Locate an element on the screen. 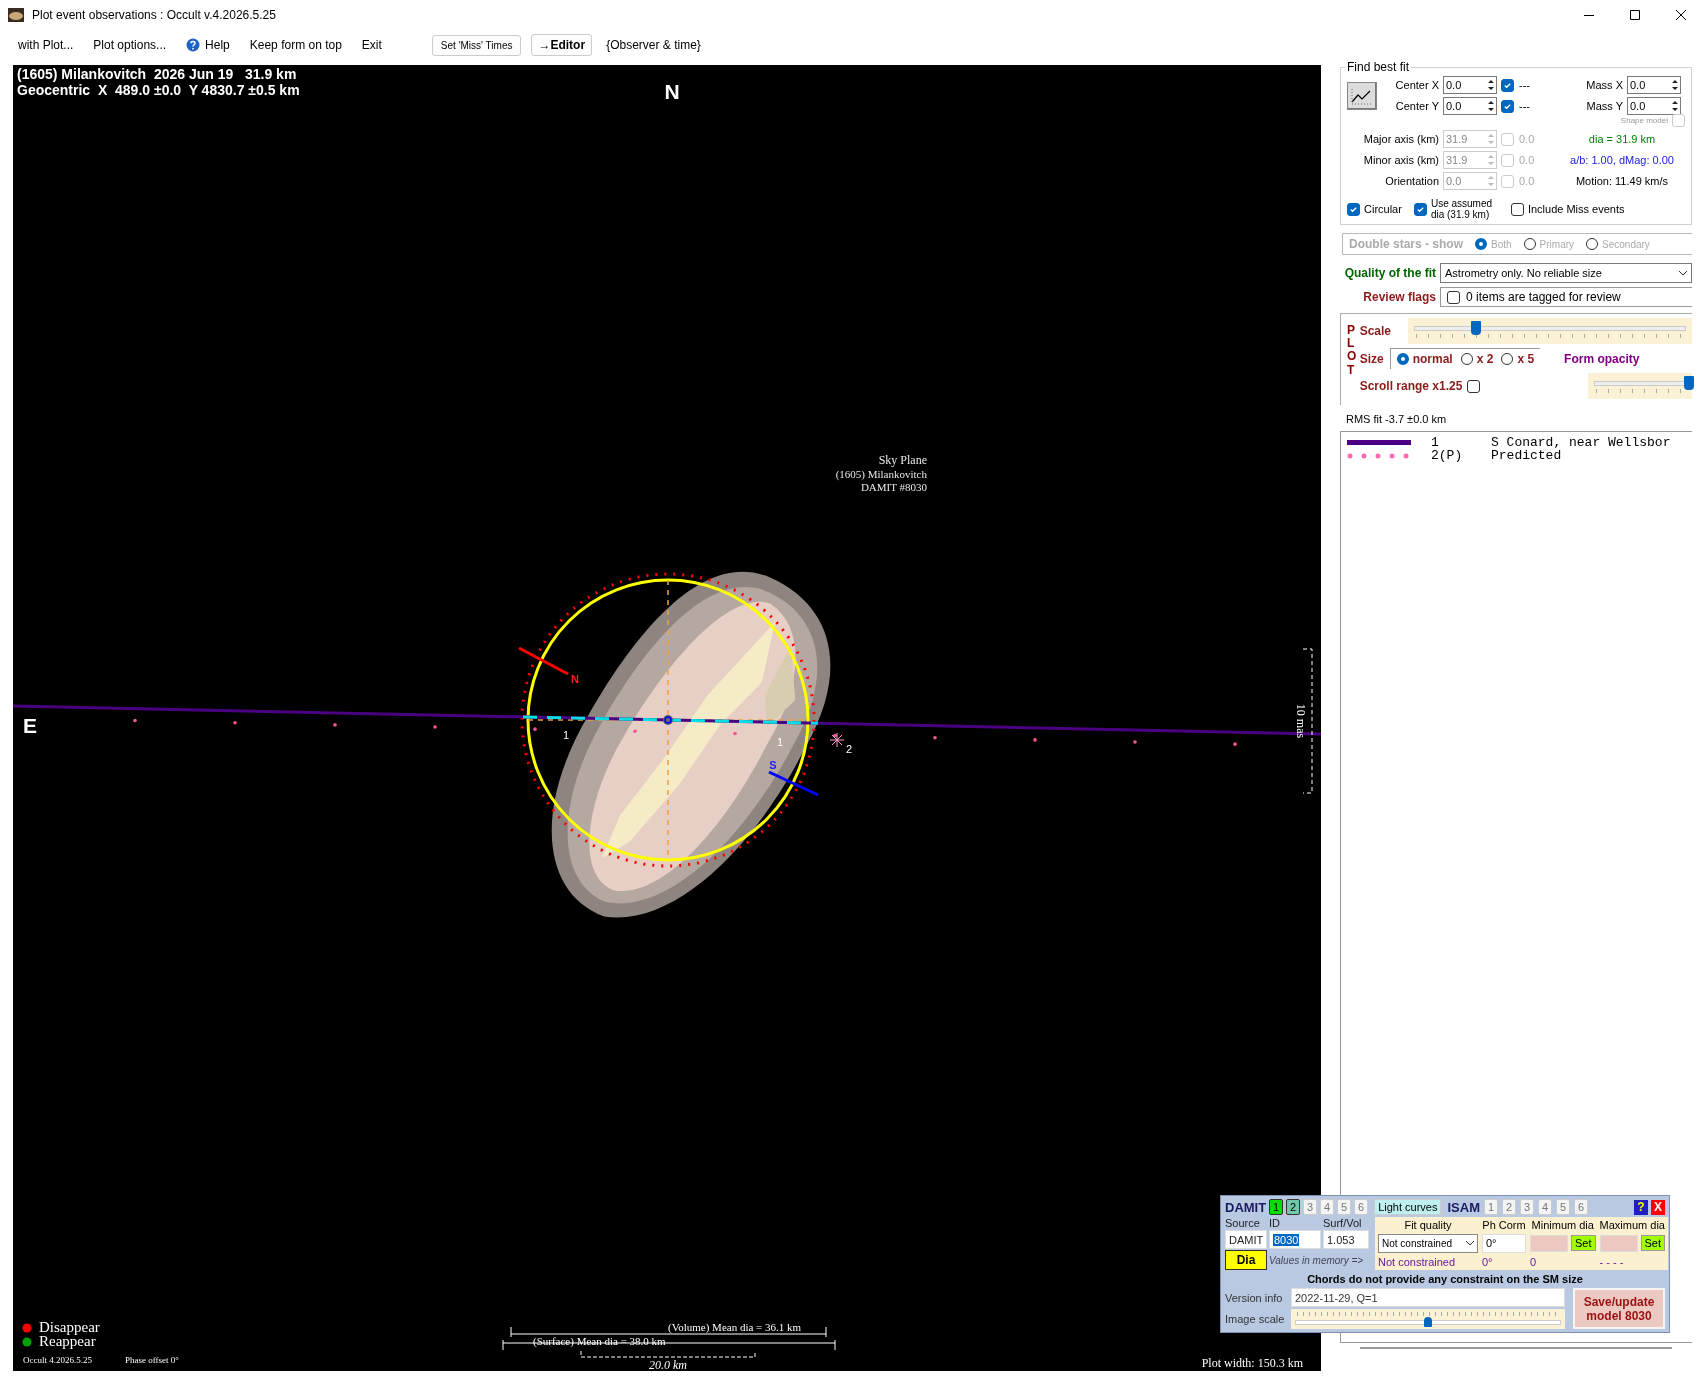 Image resolution: width=1704 pixels, height=1392 pixels. id-field: 8030 is located at coordinates (1295, 1239).